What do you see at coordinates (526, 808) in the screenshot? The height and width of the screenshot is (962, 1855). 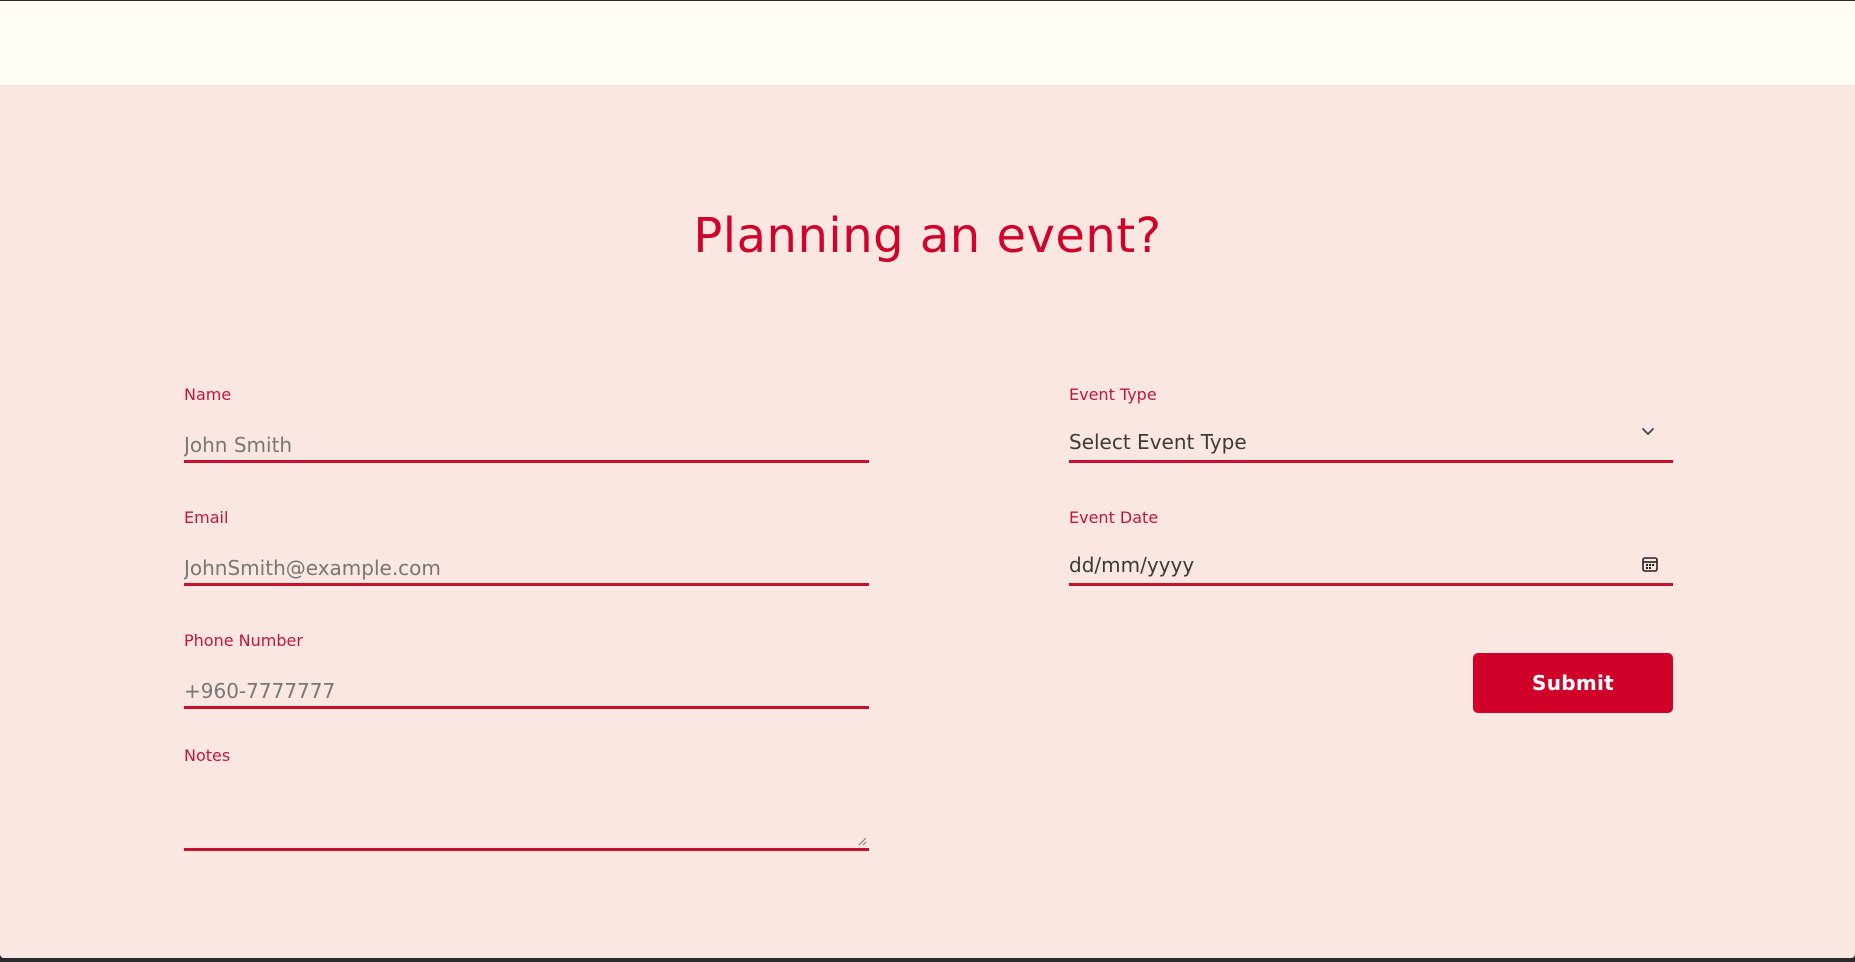 I see `notes-textarea` at bounding box center [526, 808].